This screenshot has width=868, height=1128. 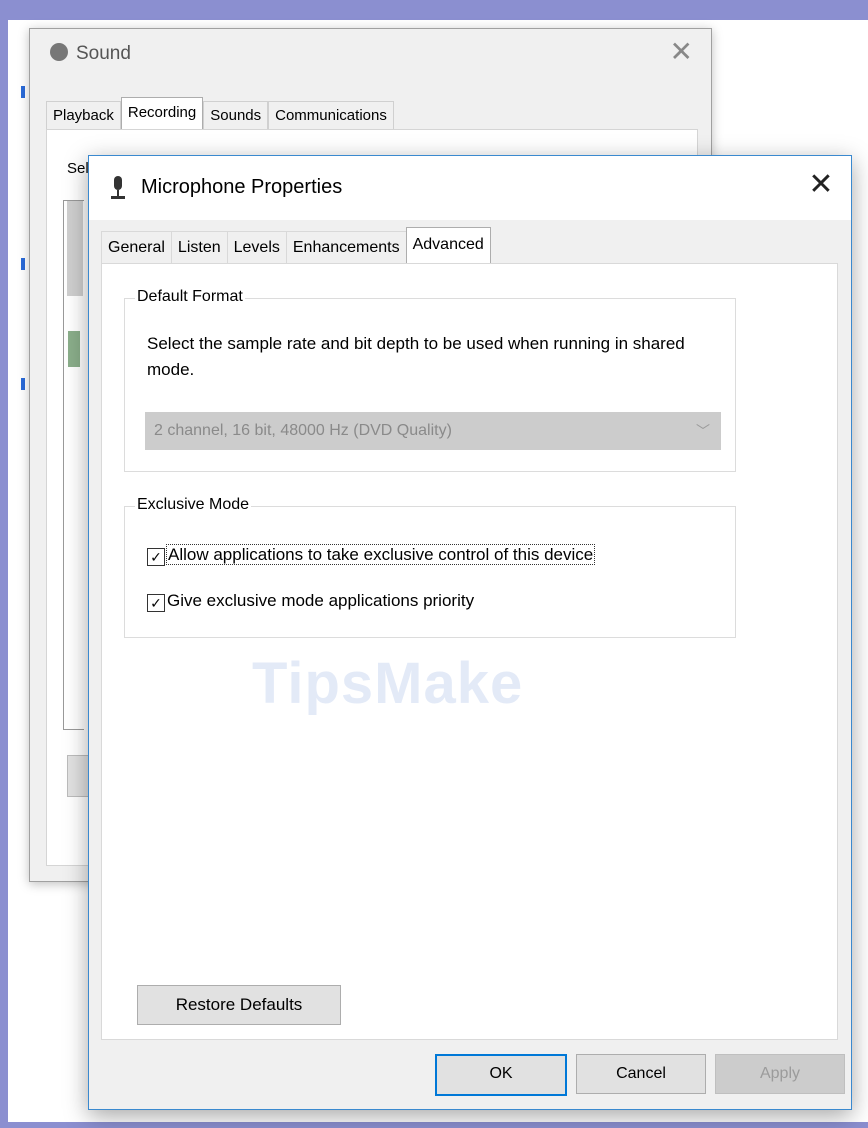 What do you see at coordinates (162, 113) in the screenshot?
I see `tab-recording: Recording` at bounding box center [162, 113].